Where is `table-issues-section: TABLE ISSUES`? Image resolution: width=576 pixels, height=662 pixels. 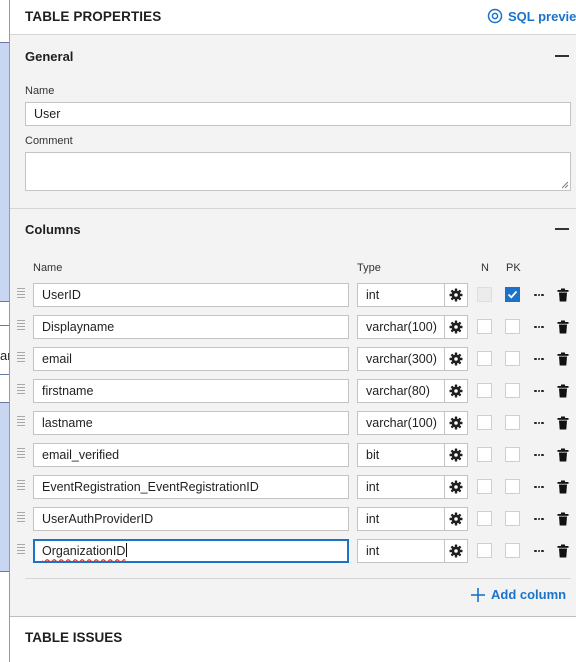 table-issues-section: TABLE ISSUES is located at coordinates (293, 639).